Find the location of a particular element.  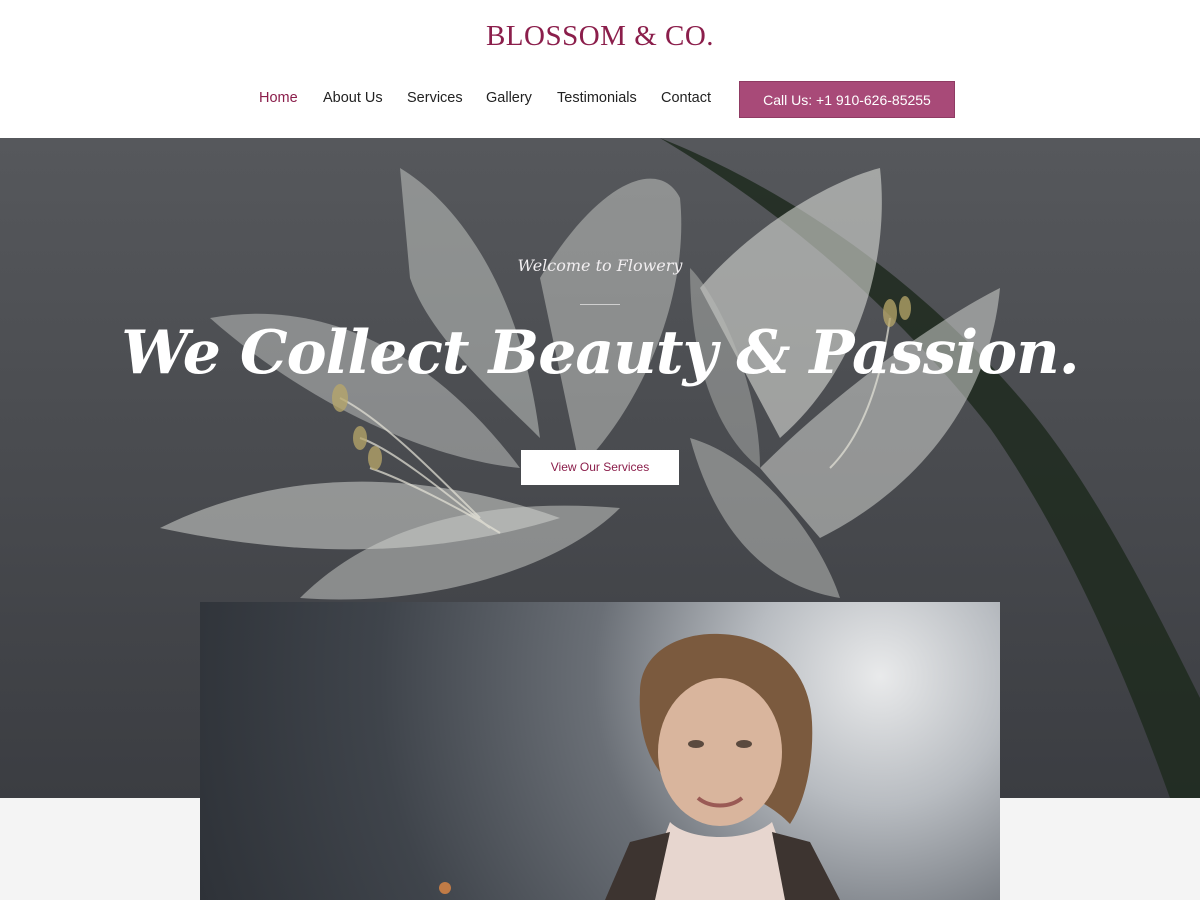

hero-divider is located at coordinates (600, 304).